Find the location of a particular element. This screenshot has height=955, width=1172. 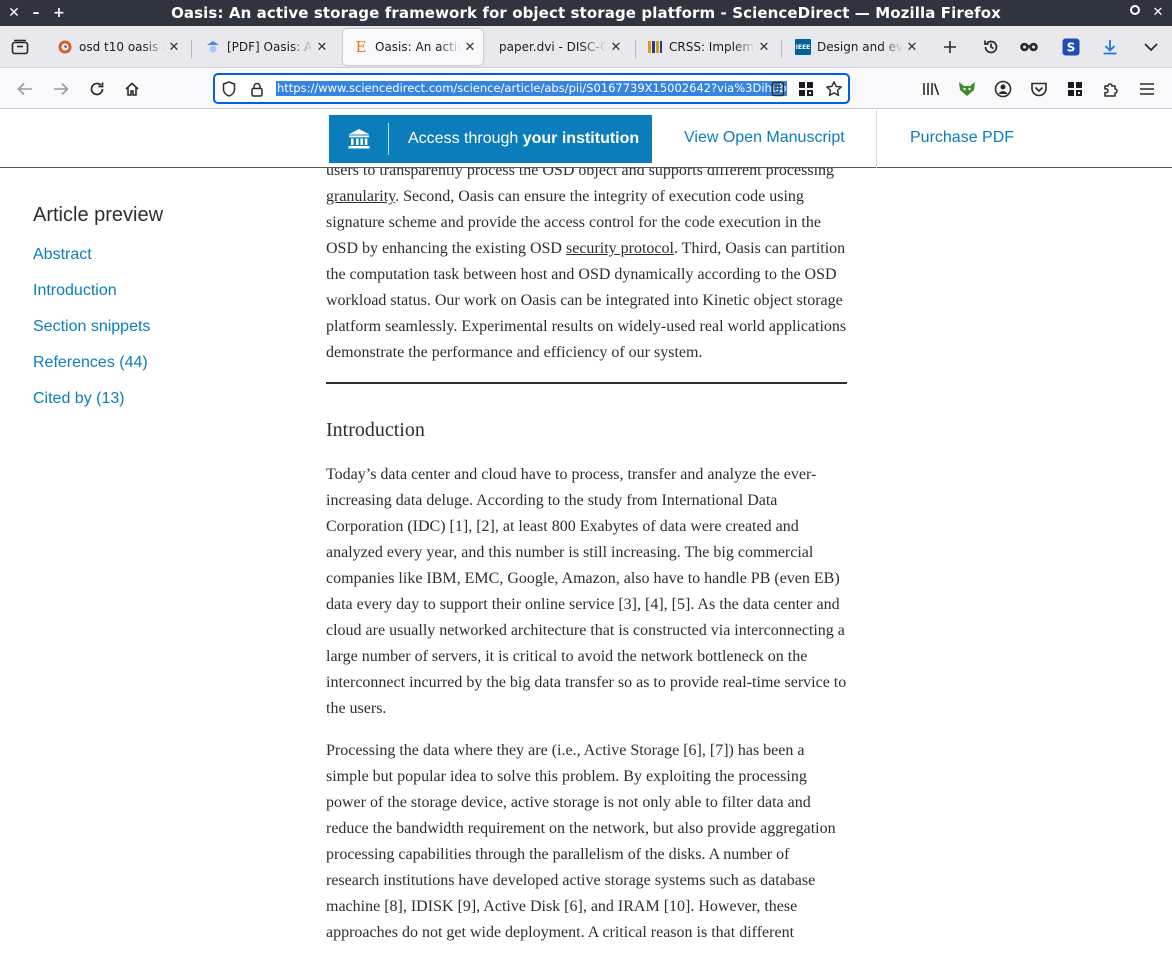

window-close-right-icon: ✕ is located at coordinates (1158, 13).